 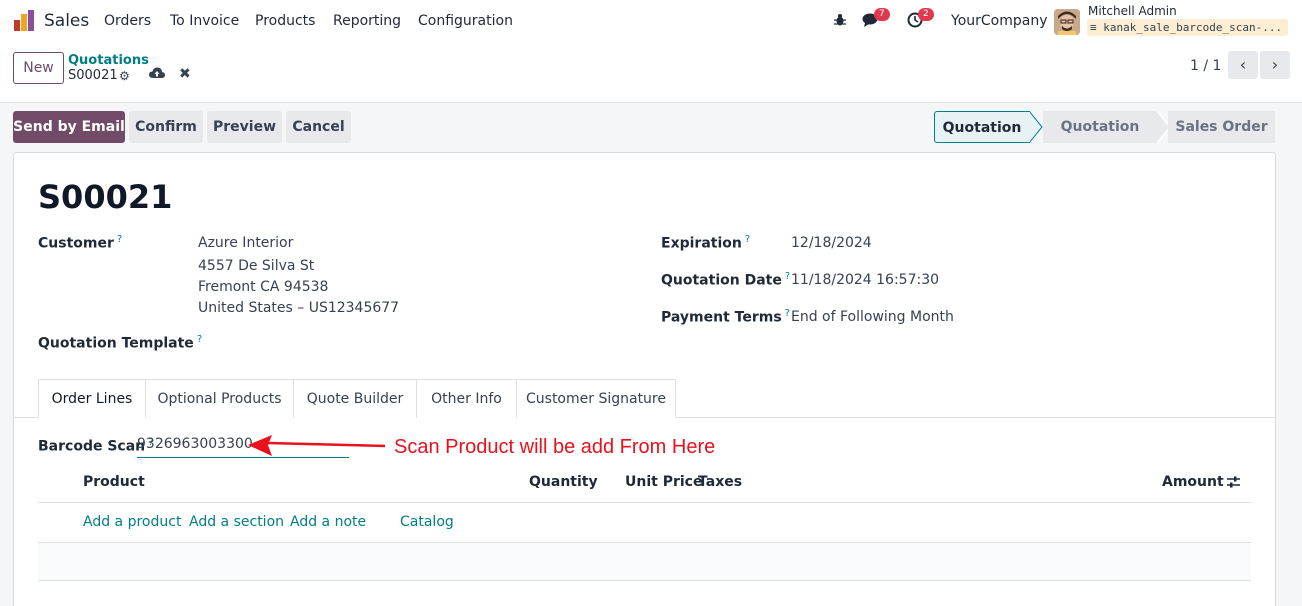 What do you see at coordinates (38, 68) in the screenshot?
I see `new-button: New` at bounding box center [38, 68].